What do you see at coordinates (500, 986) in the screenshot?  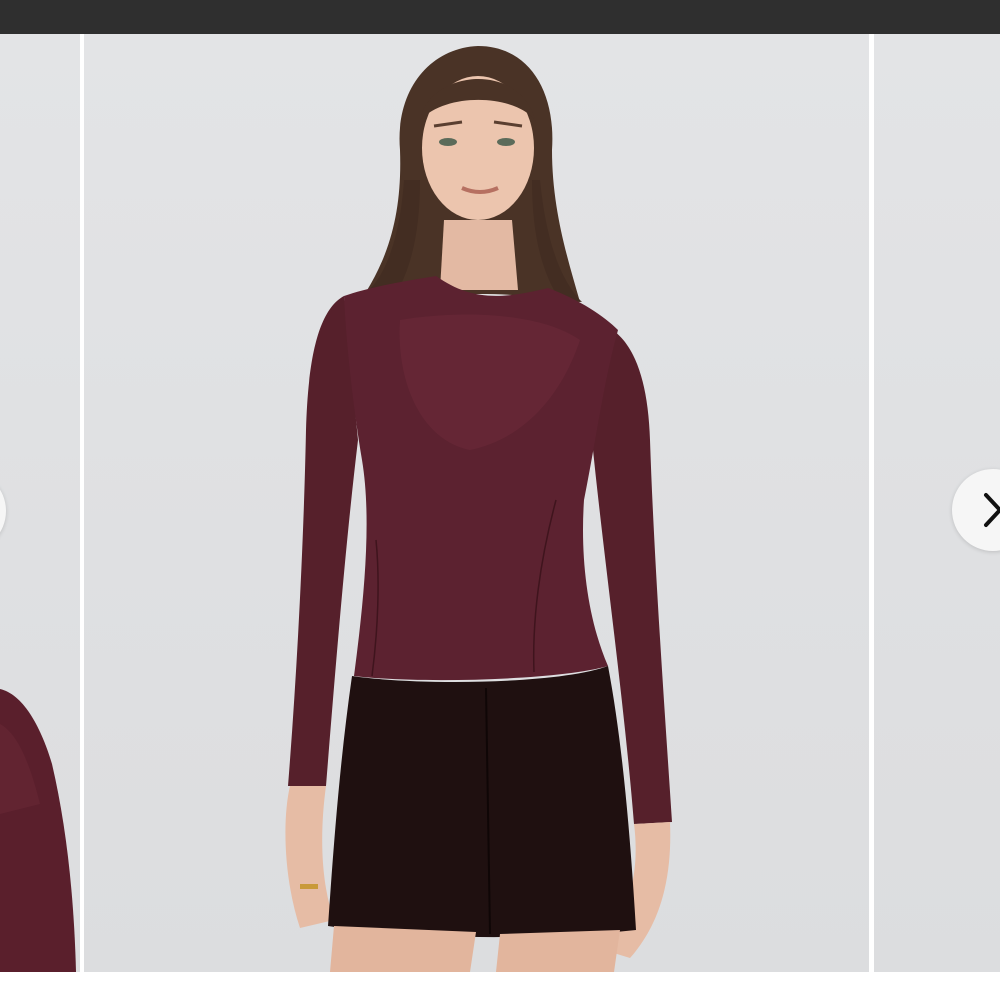 I see `bottom-strip` at bounding box center [500, 986].